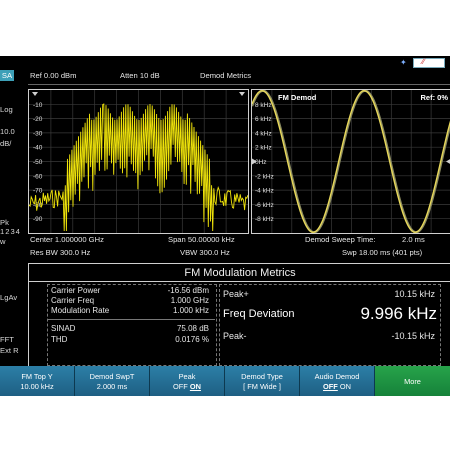 Image resolution: width=450 pixels, height=450 pixels. What do you see at coordinates (235, 336) in the screenshot?
I see `peak-minus-label: Peak-` at bounding box center [235, 336].